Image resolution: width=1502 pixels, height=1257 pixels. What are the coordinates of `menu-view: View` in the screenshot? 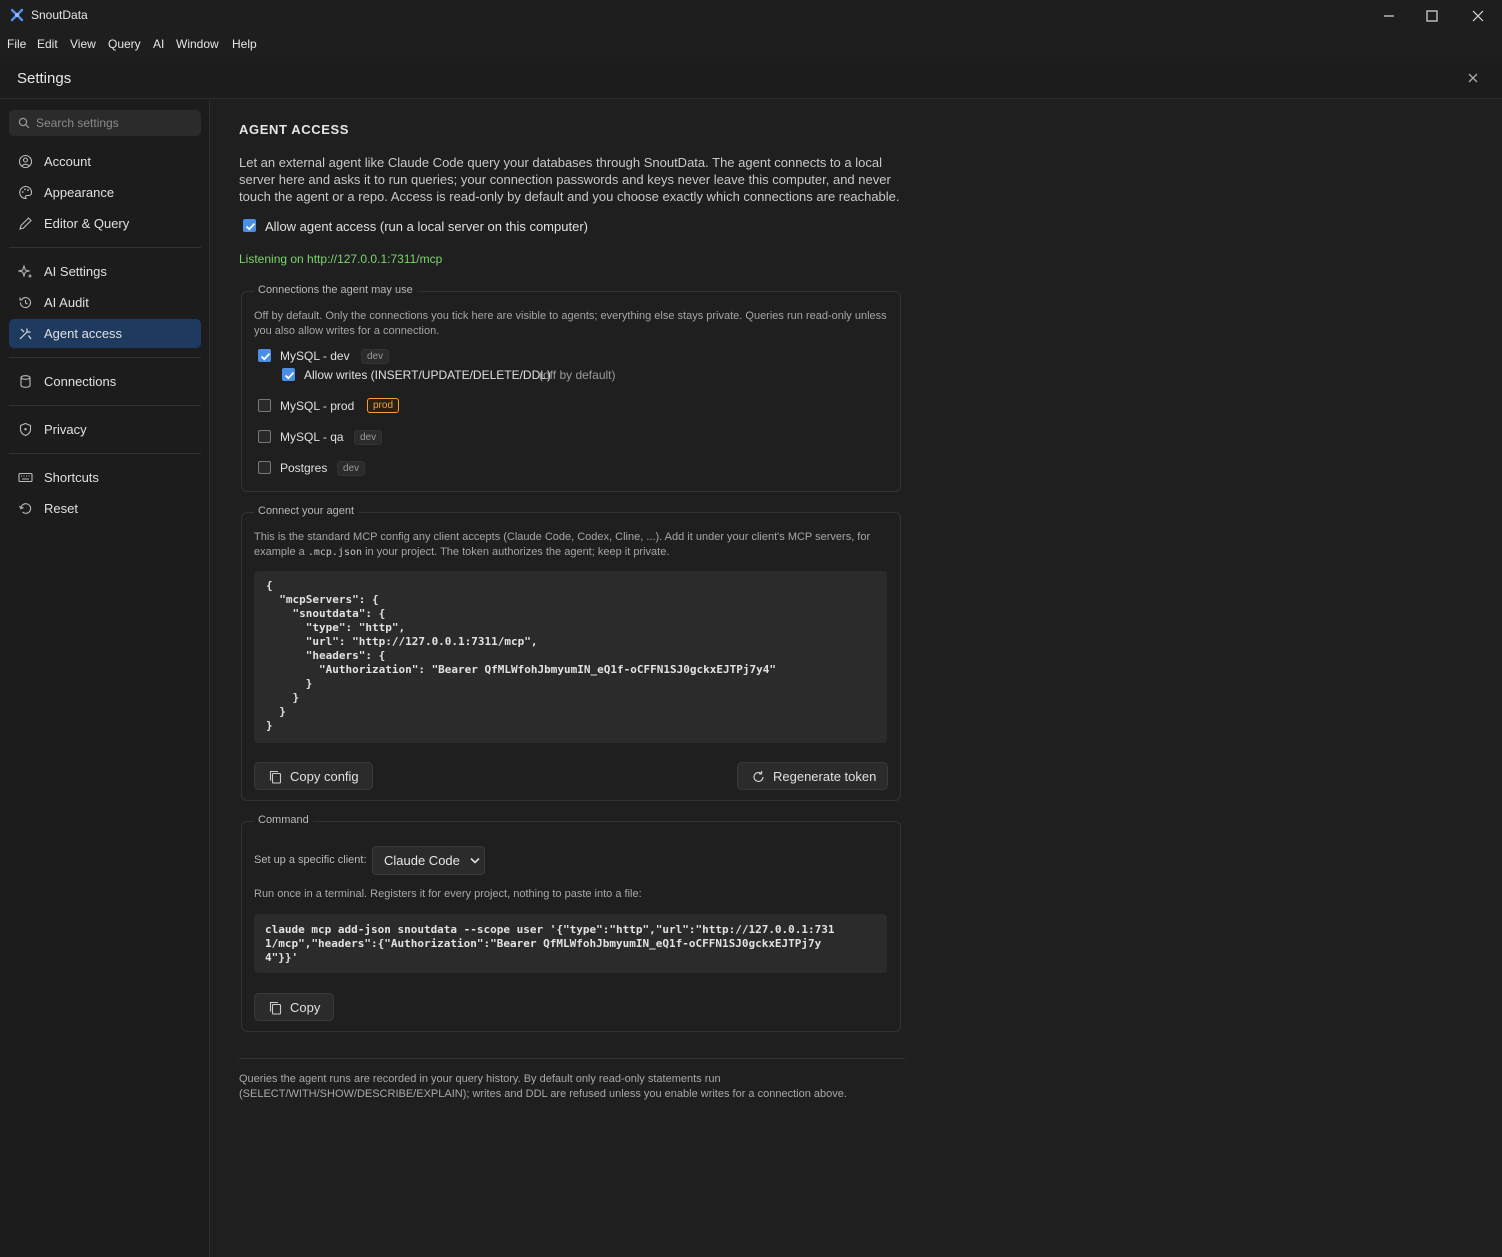 It's located at (83, 44).